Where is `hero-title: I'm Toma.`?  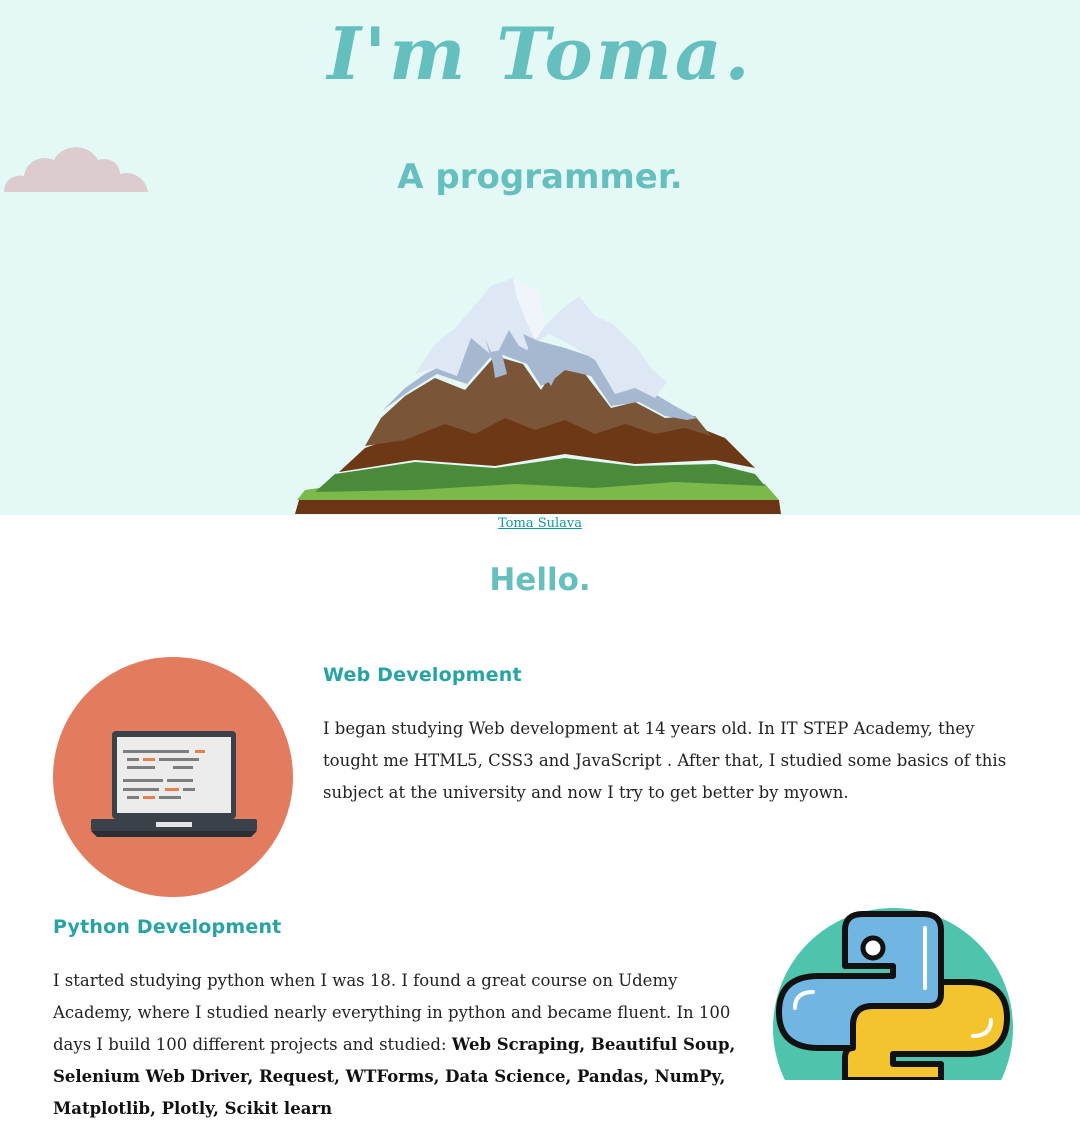
hero-title: I'm Toma. is located at coordinates (540, 53).